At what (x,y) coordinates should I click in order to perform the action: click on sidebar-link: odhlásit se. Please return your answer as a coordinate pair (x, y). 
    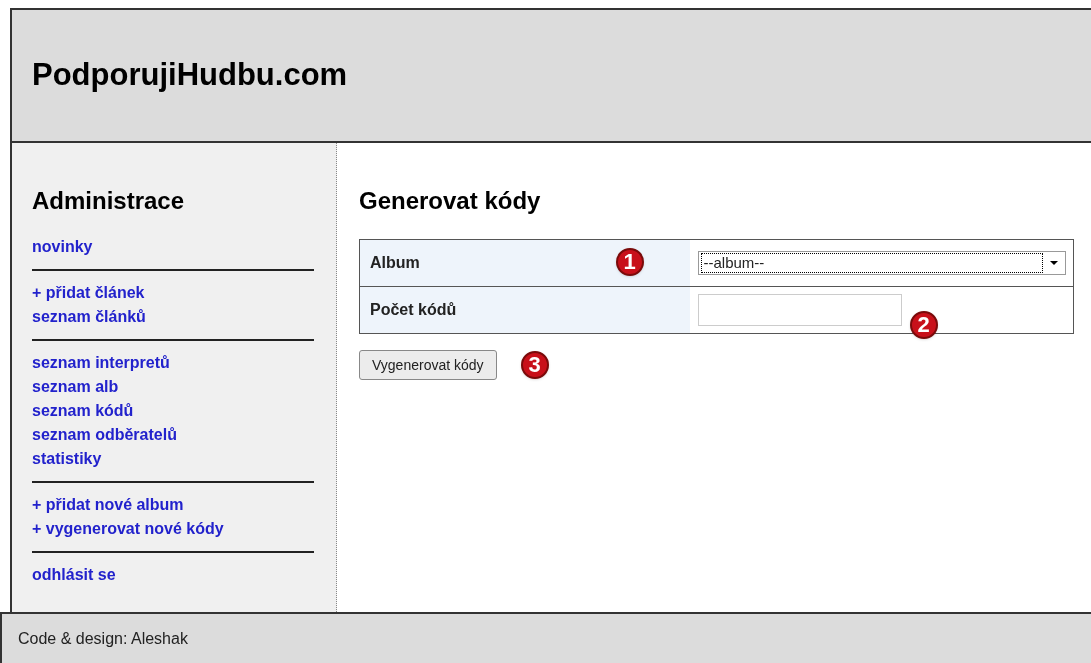
    Looking at the image, I should click on (74, 574).